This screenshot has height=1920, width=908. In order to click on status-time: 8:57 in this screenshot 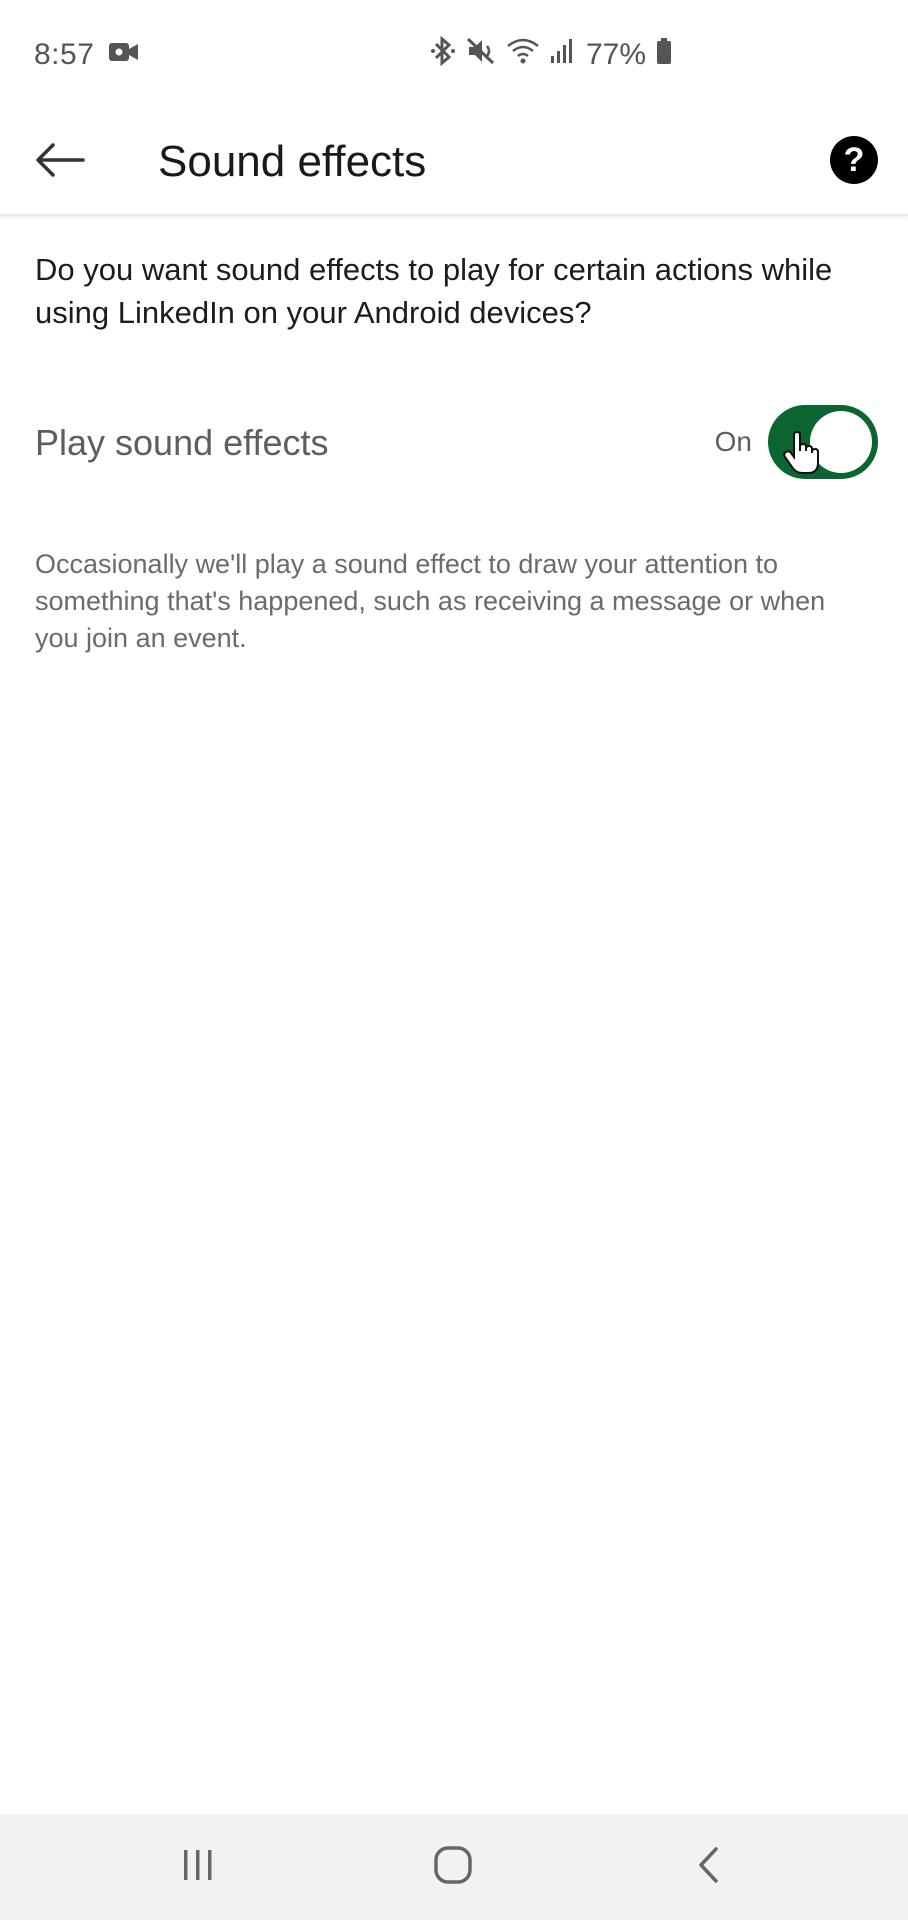, I will do `click(64, 54)`.